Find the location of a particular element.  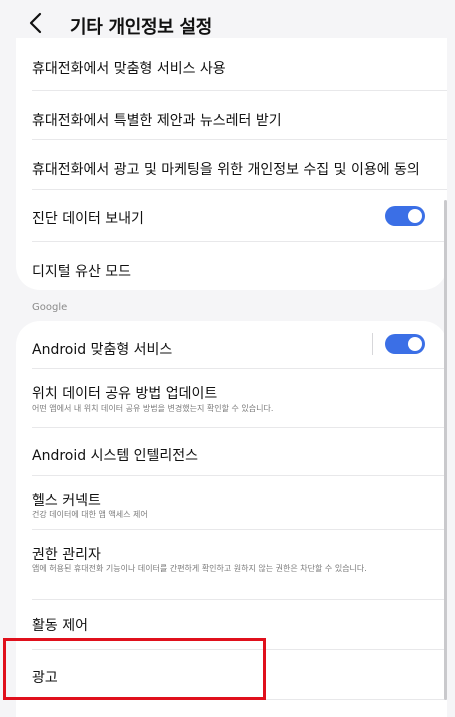

setting-label: 휴대전화에서 광고 및 마케팅을 위한 개인정보 수집 및 이용에 동의 is located at coordinates (226, 170).